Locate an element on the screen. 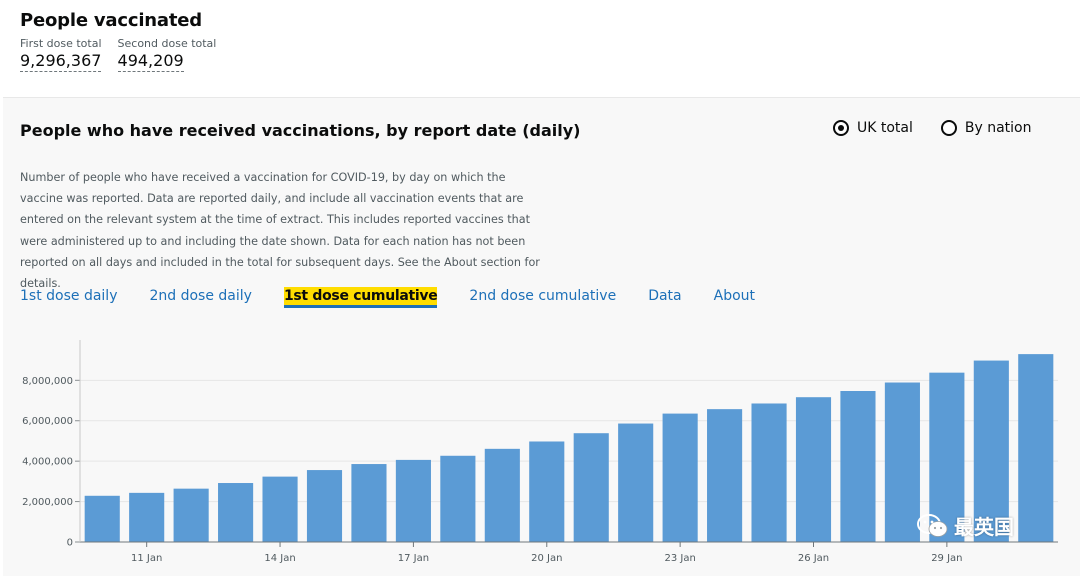 The width and height of the screenshot is (1080, 576). x-tick-label: 23 Jan is located at coordinates (679, 558).